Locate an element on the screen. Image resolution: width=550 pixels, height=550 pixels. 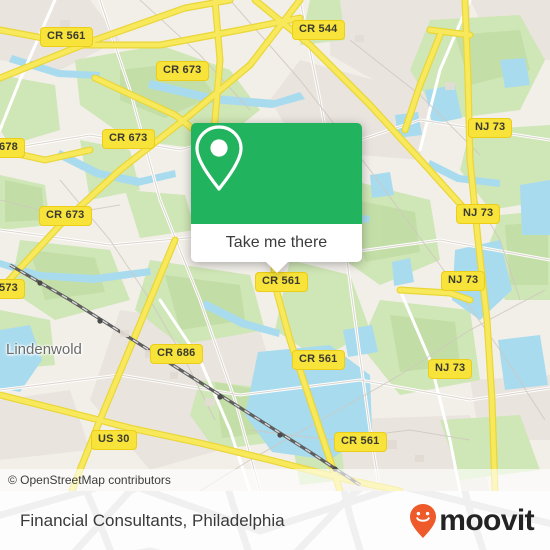
take-me-there-button: Take me there is located at coordinates (276, 243).